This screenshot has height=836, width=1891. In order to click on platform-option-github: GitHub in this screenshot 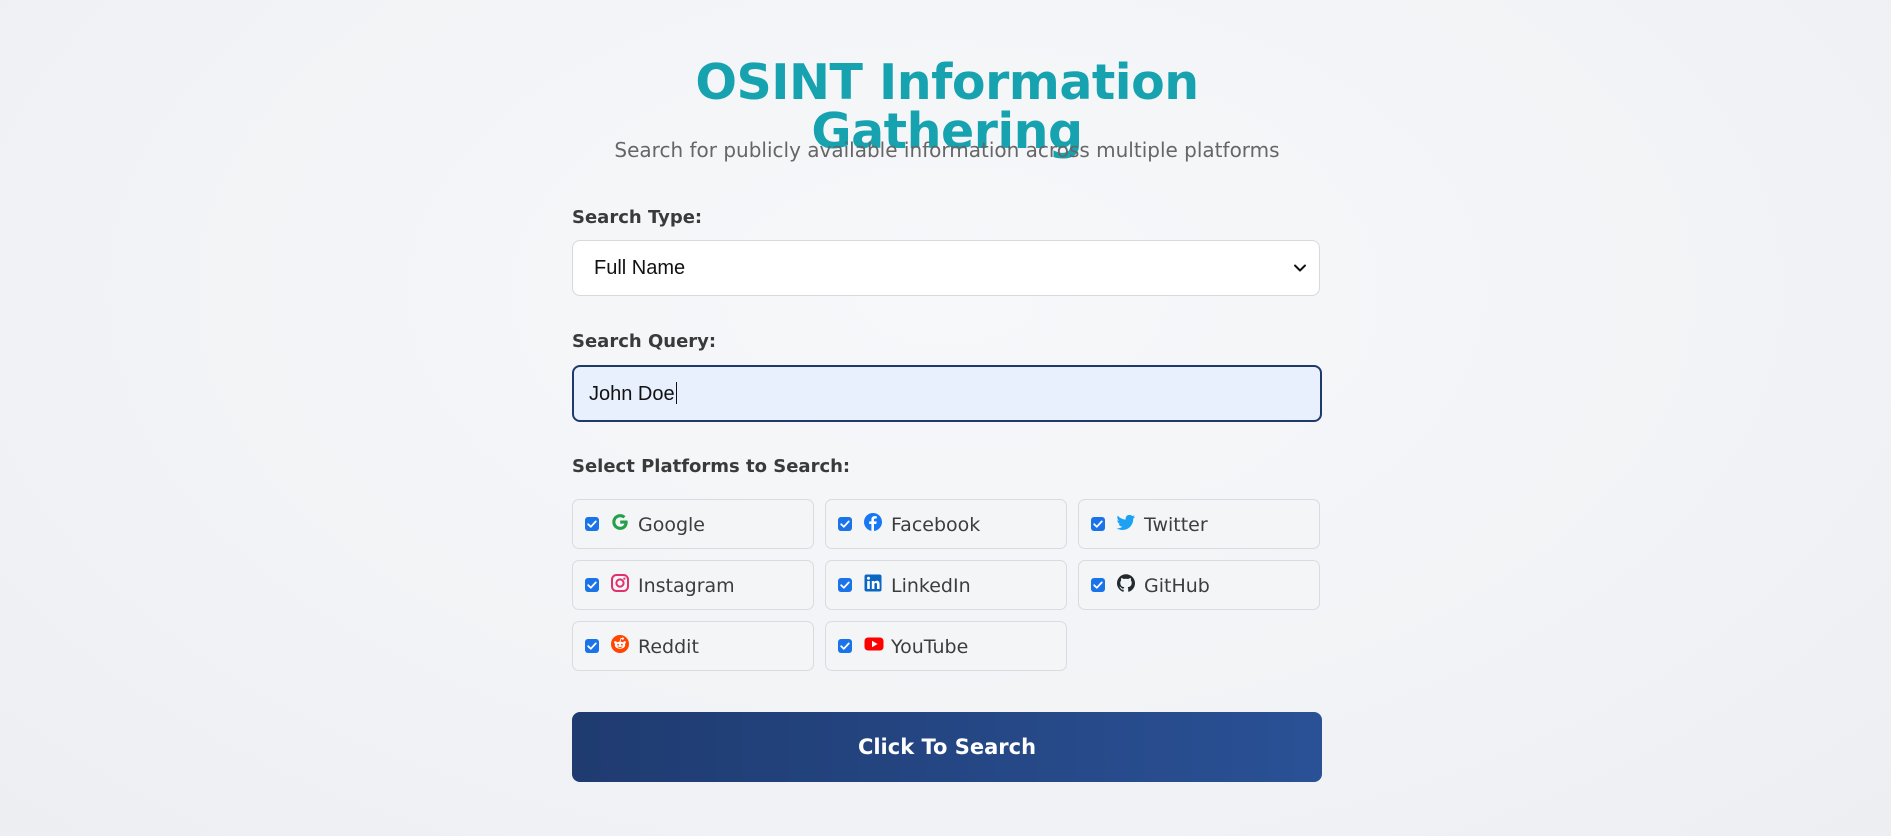, I will do `click(1199, 585)`.